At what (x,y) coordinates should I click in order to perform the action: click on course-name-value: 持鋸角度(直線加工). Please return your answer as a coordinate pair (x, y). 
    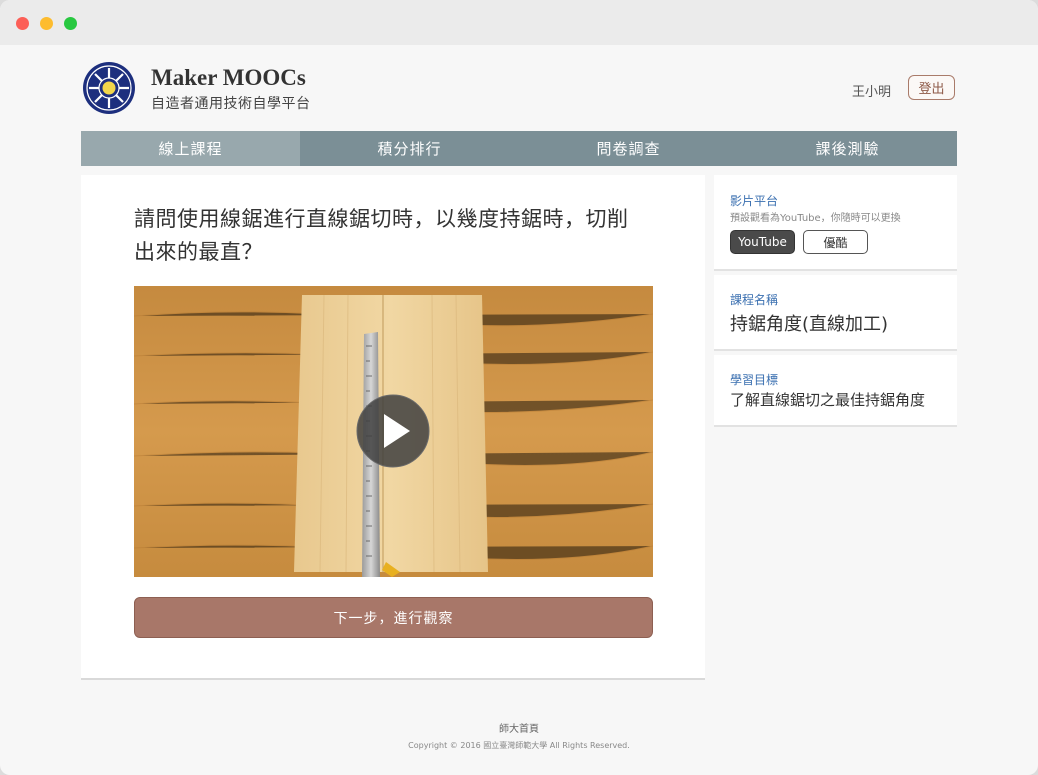
    Looking at the image, I should click on (809, 324).